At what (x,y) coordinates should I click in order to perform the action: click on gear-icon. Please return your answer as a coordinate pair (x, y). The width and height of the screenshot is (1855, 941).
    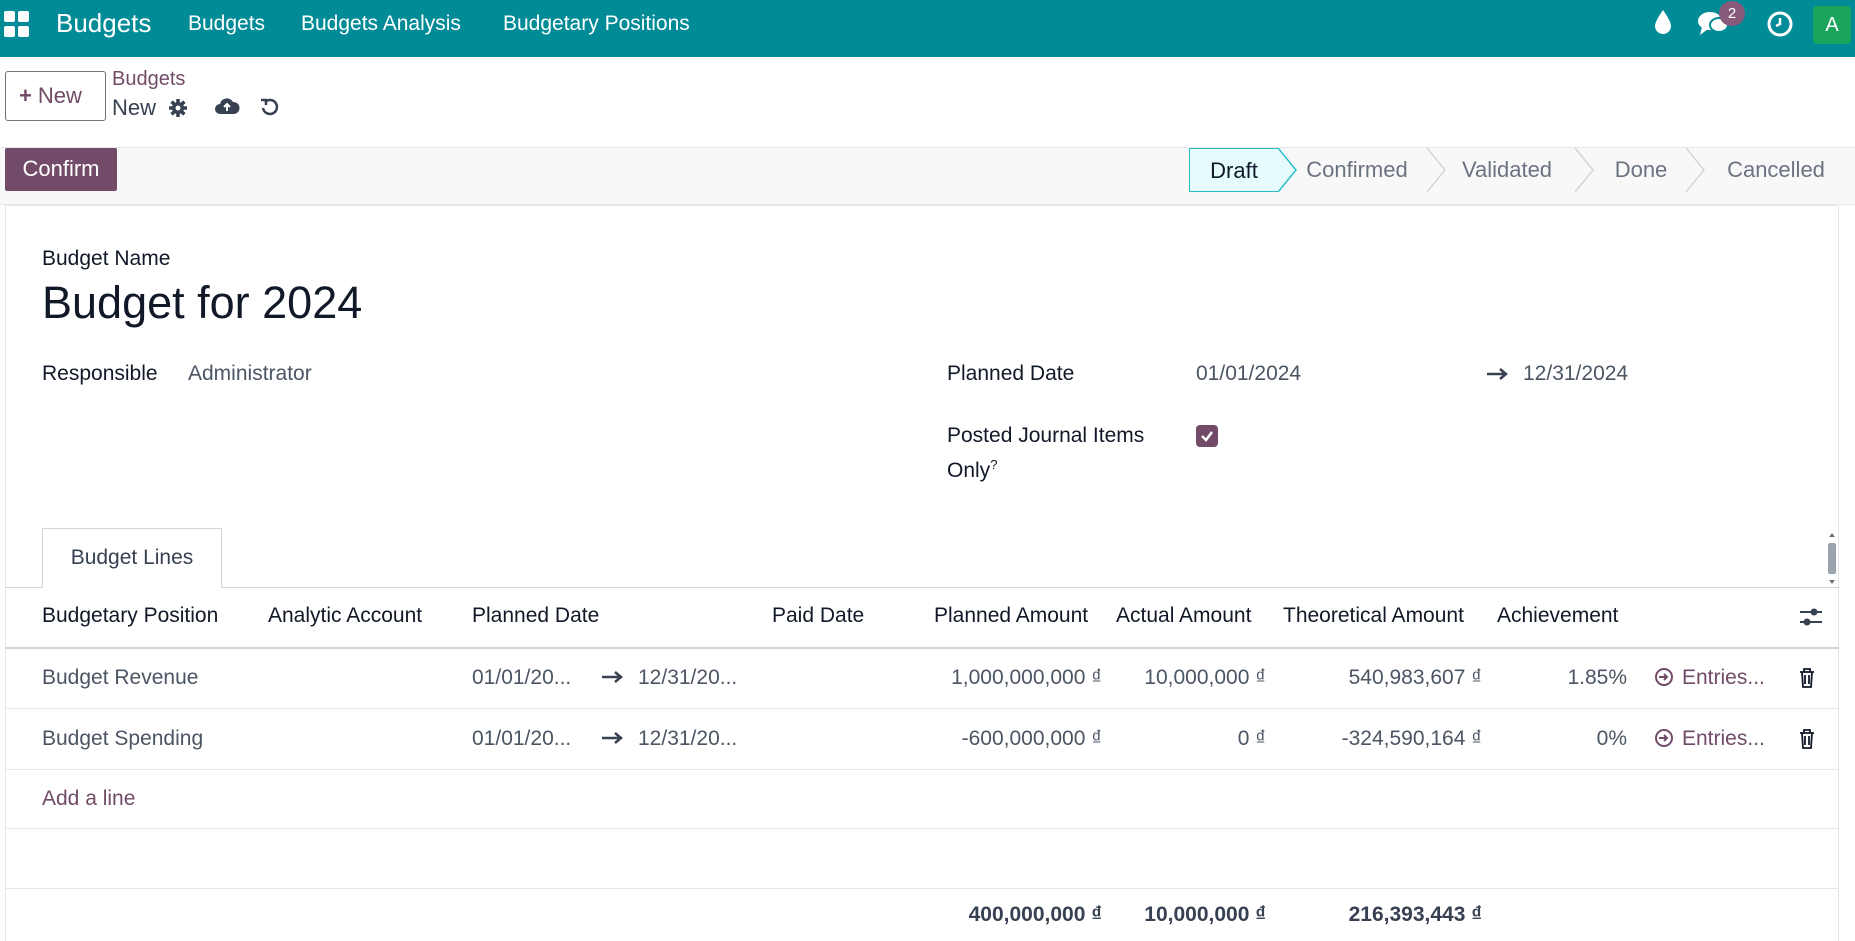
    Looking at the image, I should click on (178, 108).